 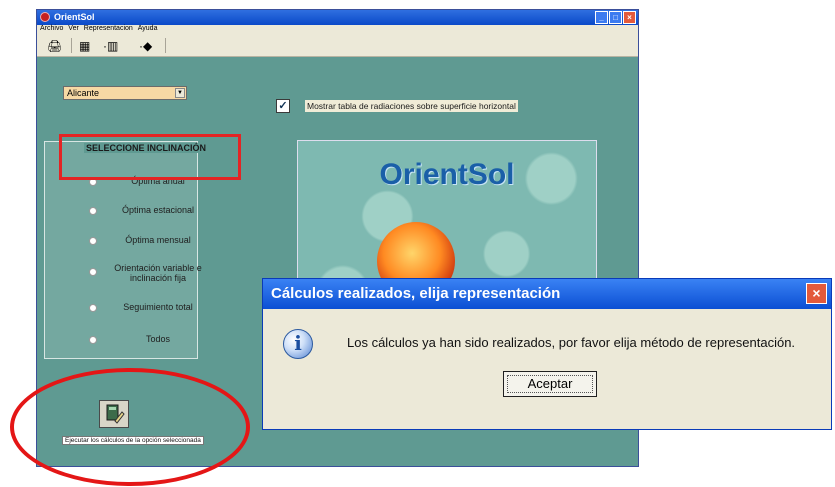 I want to click on option-optima-mensual: Óptima mensual, so click(x=158, y=240).